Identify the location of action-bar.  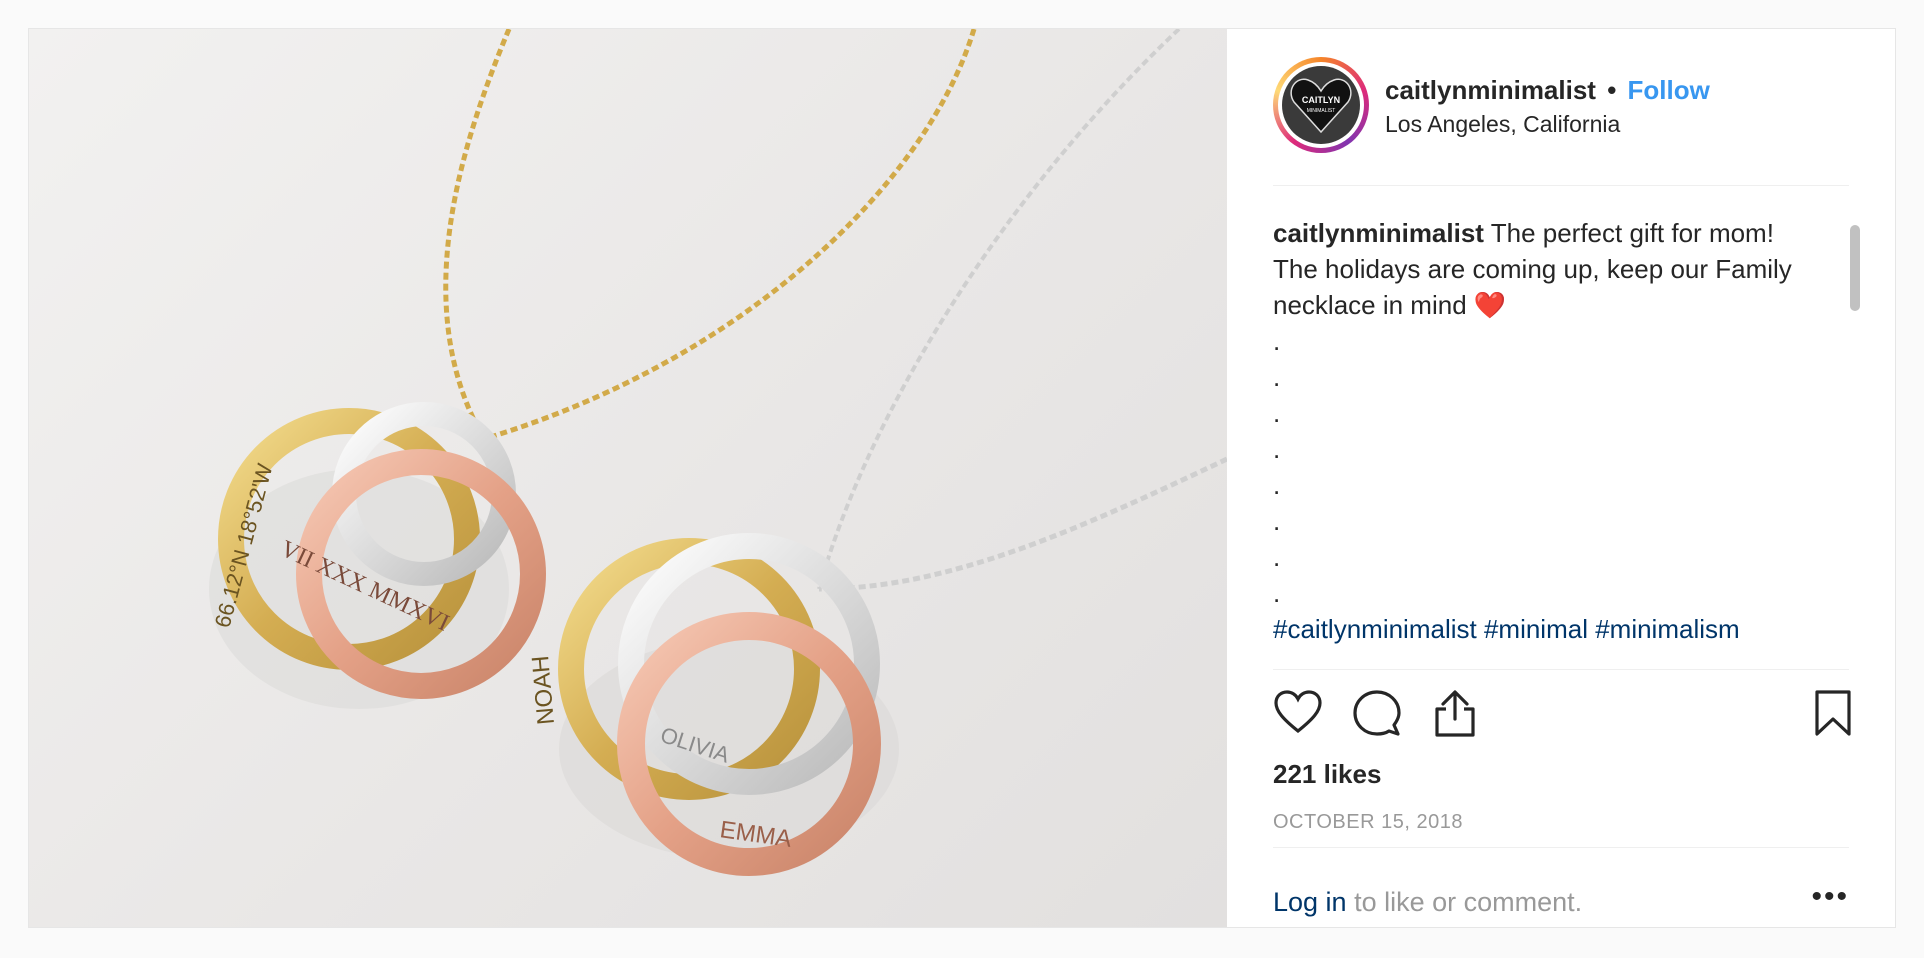
(1563, 714).